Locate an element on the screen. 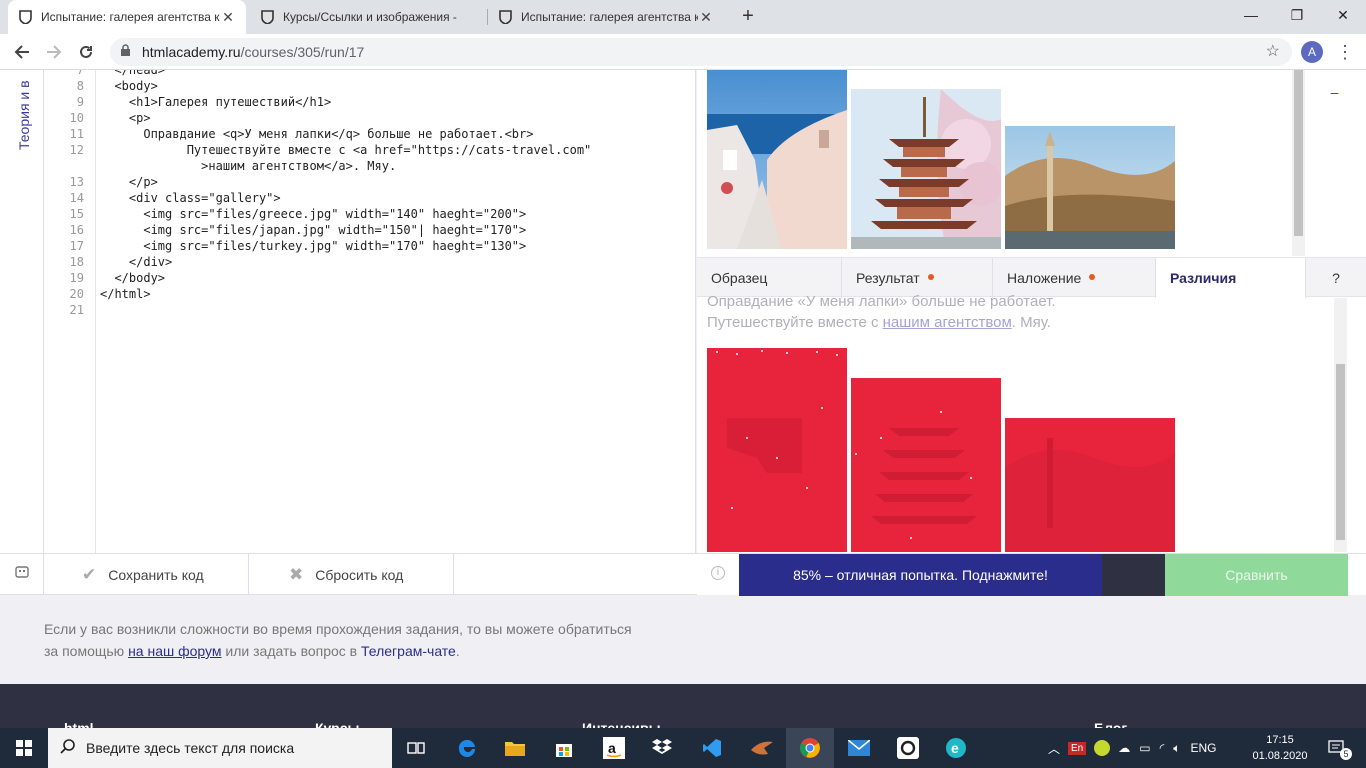  language-badge: En is located at coordinates (1077, 748).